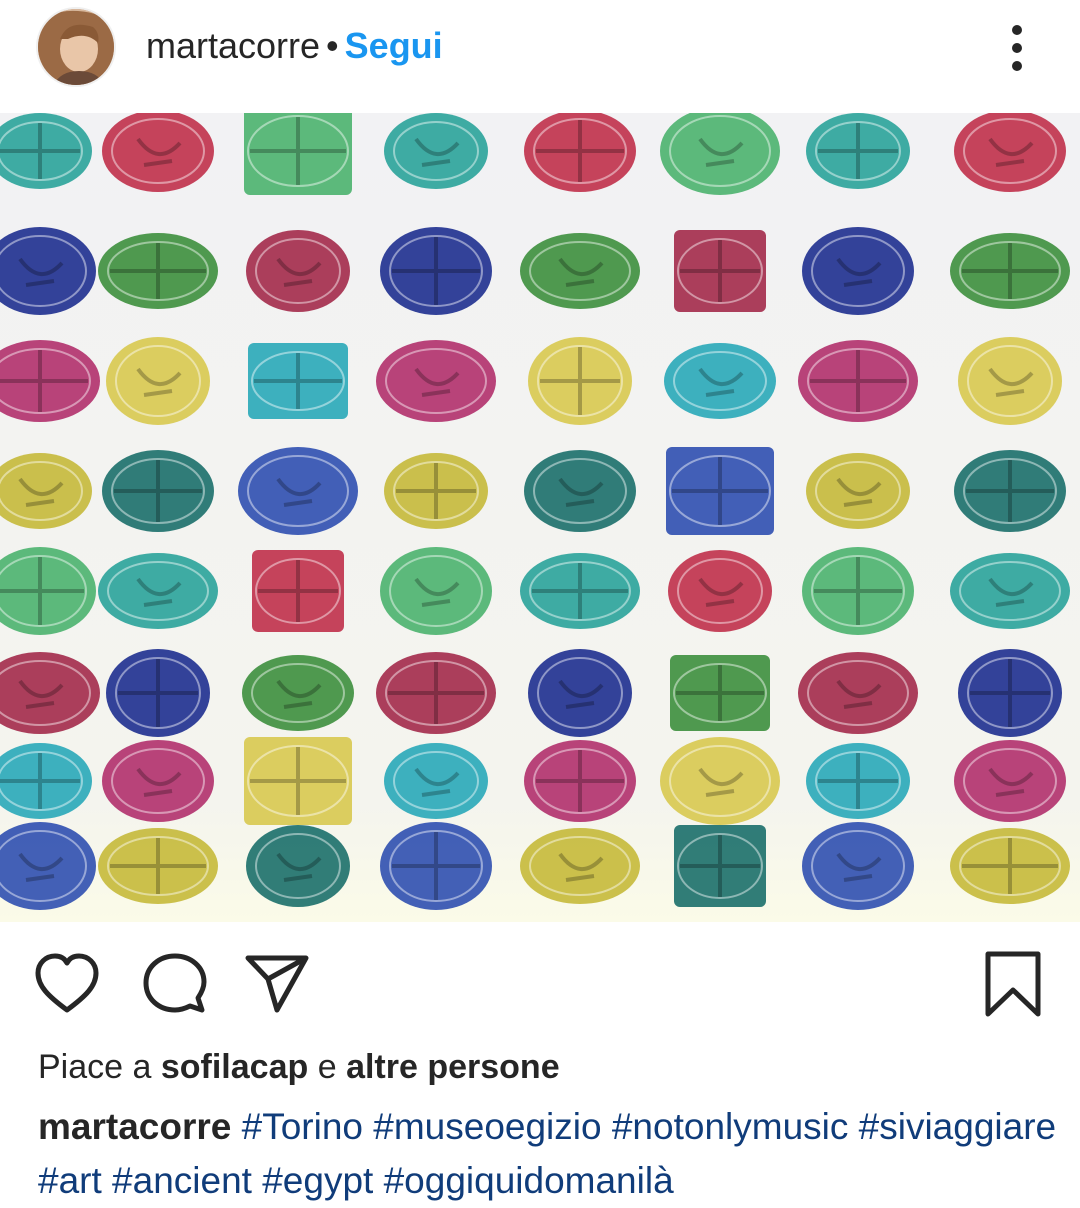 The width and height of the screenshot is (1080, 1208). I want to click on hashtag-link: #siviaggiare, so click(957, 1126).